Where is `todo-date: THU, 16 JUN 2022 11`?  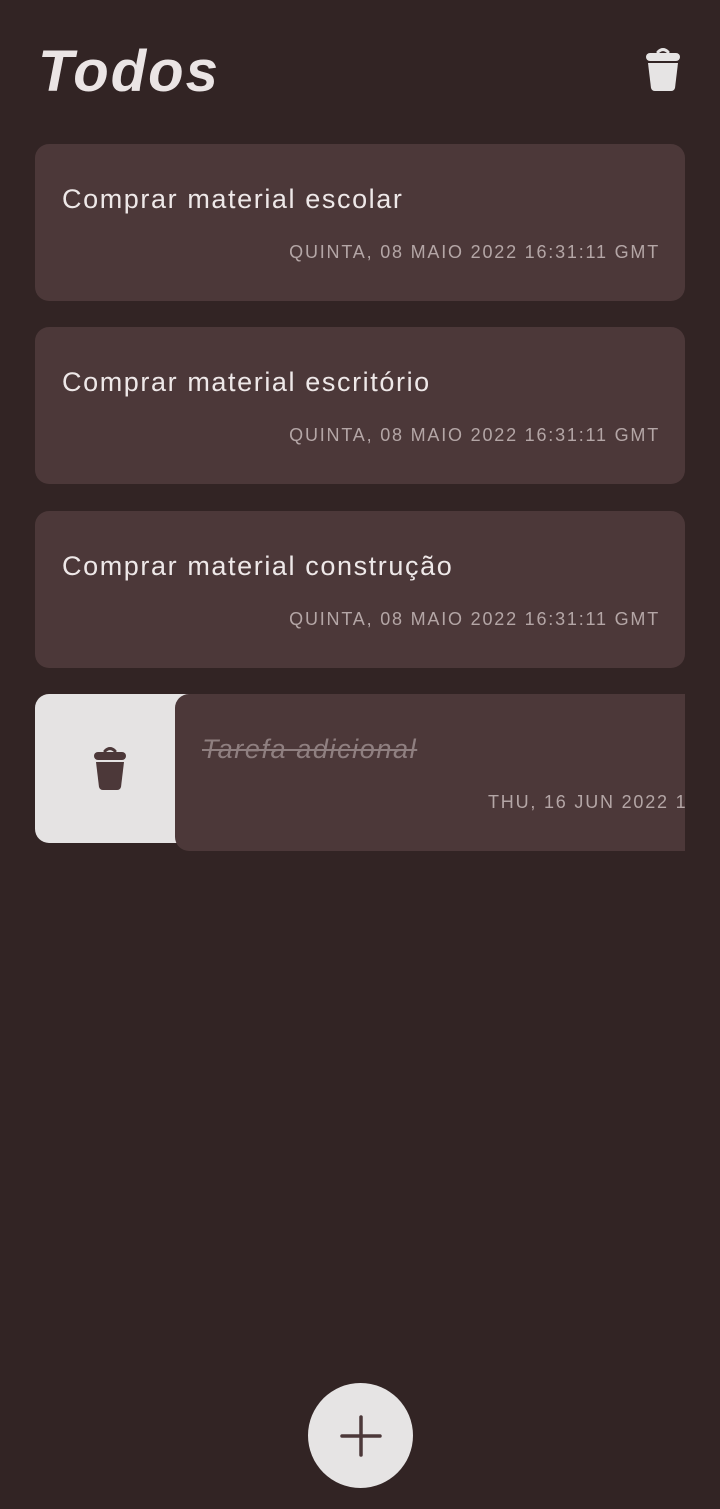
todo-date: THU, 16 JUN 2022 11 is located at coordinates (586, 802).